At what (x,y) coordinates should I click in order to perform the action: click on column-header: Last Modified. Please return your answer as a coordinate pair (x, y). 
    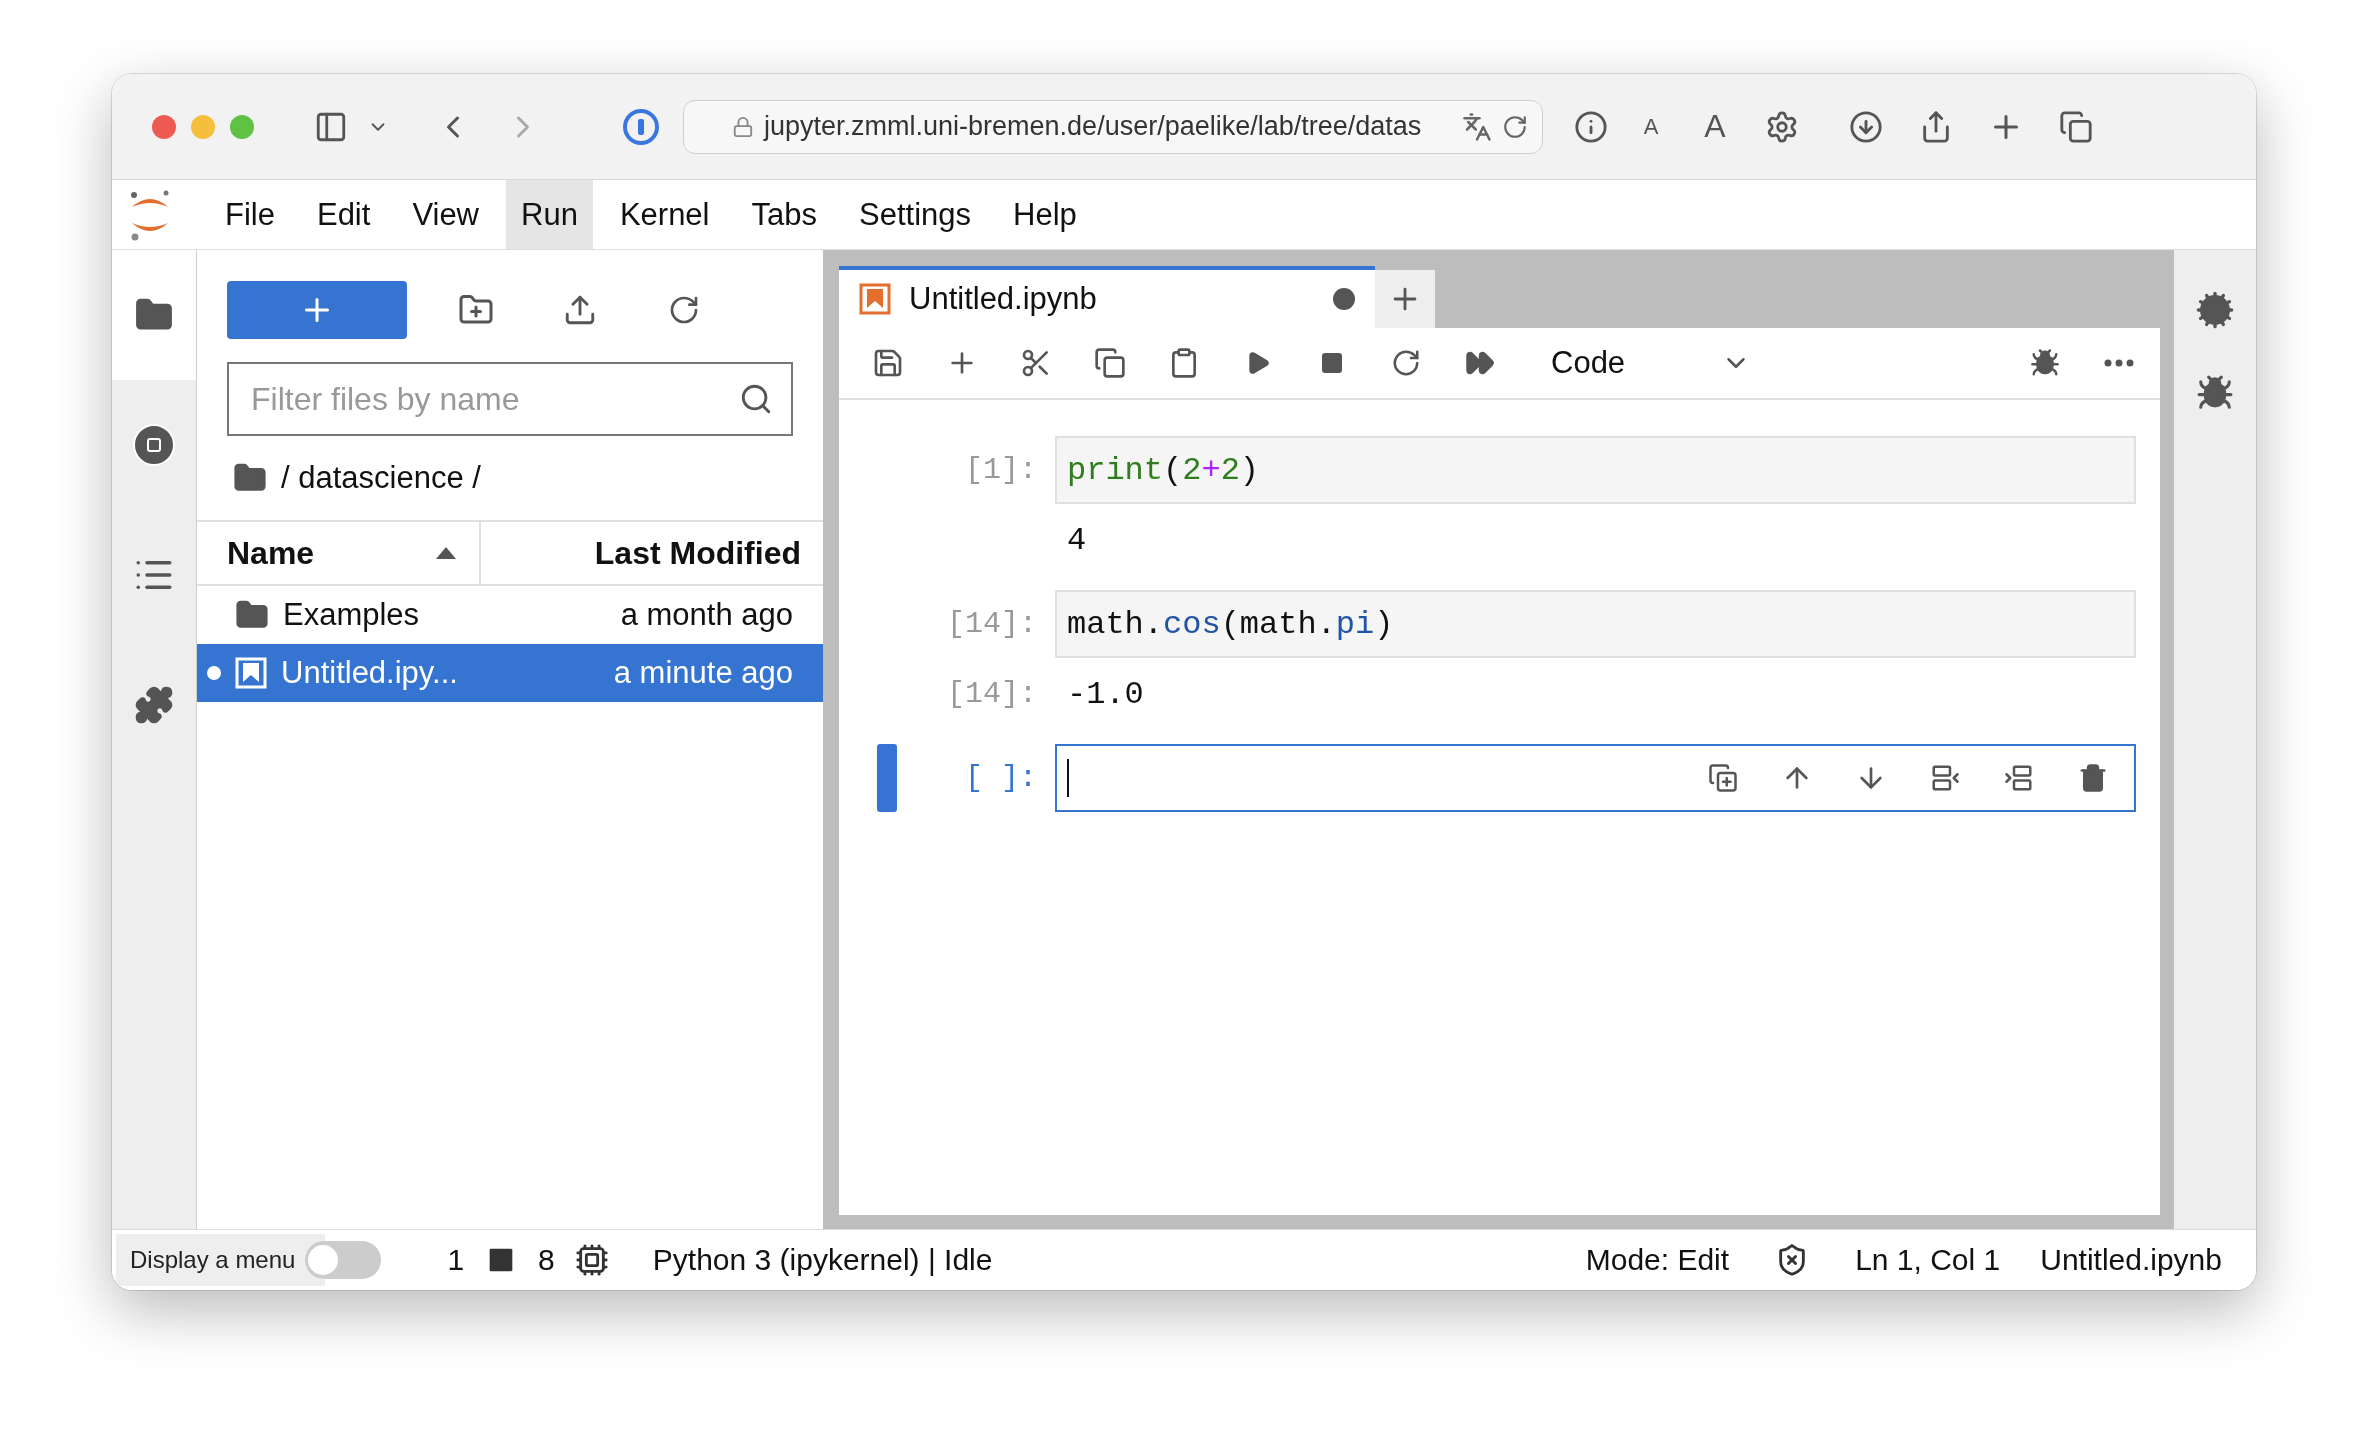
    Looking at the image, I should click on (652, 553).